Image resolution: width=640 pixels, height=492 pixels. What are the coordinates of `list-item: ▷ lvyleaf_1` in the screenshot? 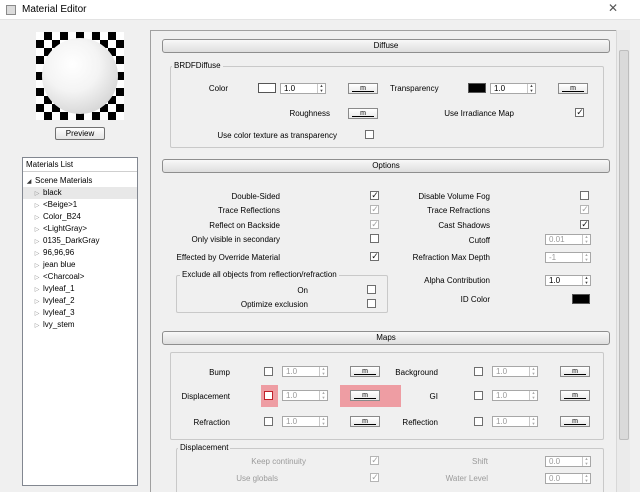 It's located at (80, 289).